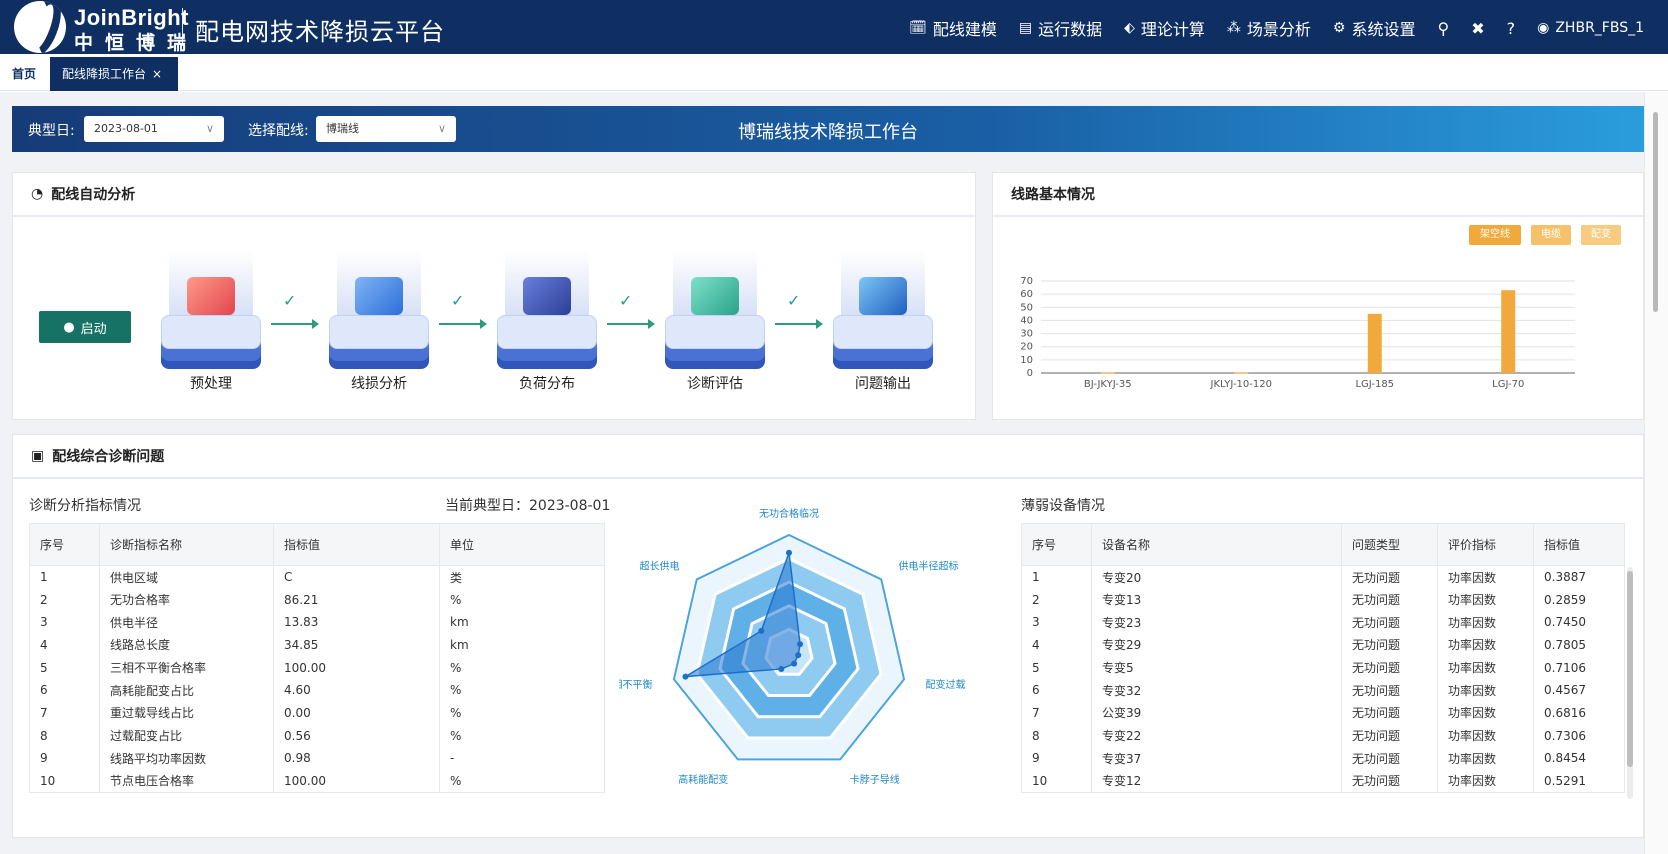 Image resolution: width=1668 pixels, height=854 pixels. What do you see at coordinates (1216, 577) in the screenshot?
I see `table-cell: 专变20` at bounding box center [1216, 577].